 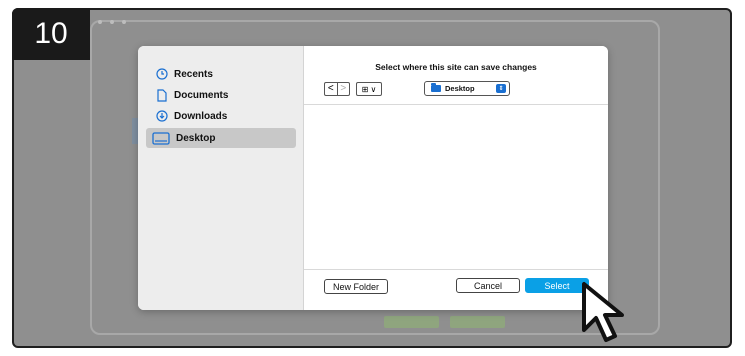 What do you see at coordinates (411, 322) in the screenshot?
I see `background-button-green` at bounding box center [411, 322].